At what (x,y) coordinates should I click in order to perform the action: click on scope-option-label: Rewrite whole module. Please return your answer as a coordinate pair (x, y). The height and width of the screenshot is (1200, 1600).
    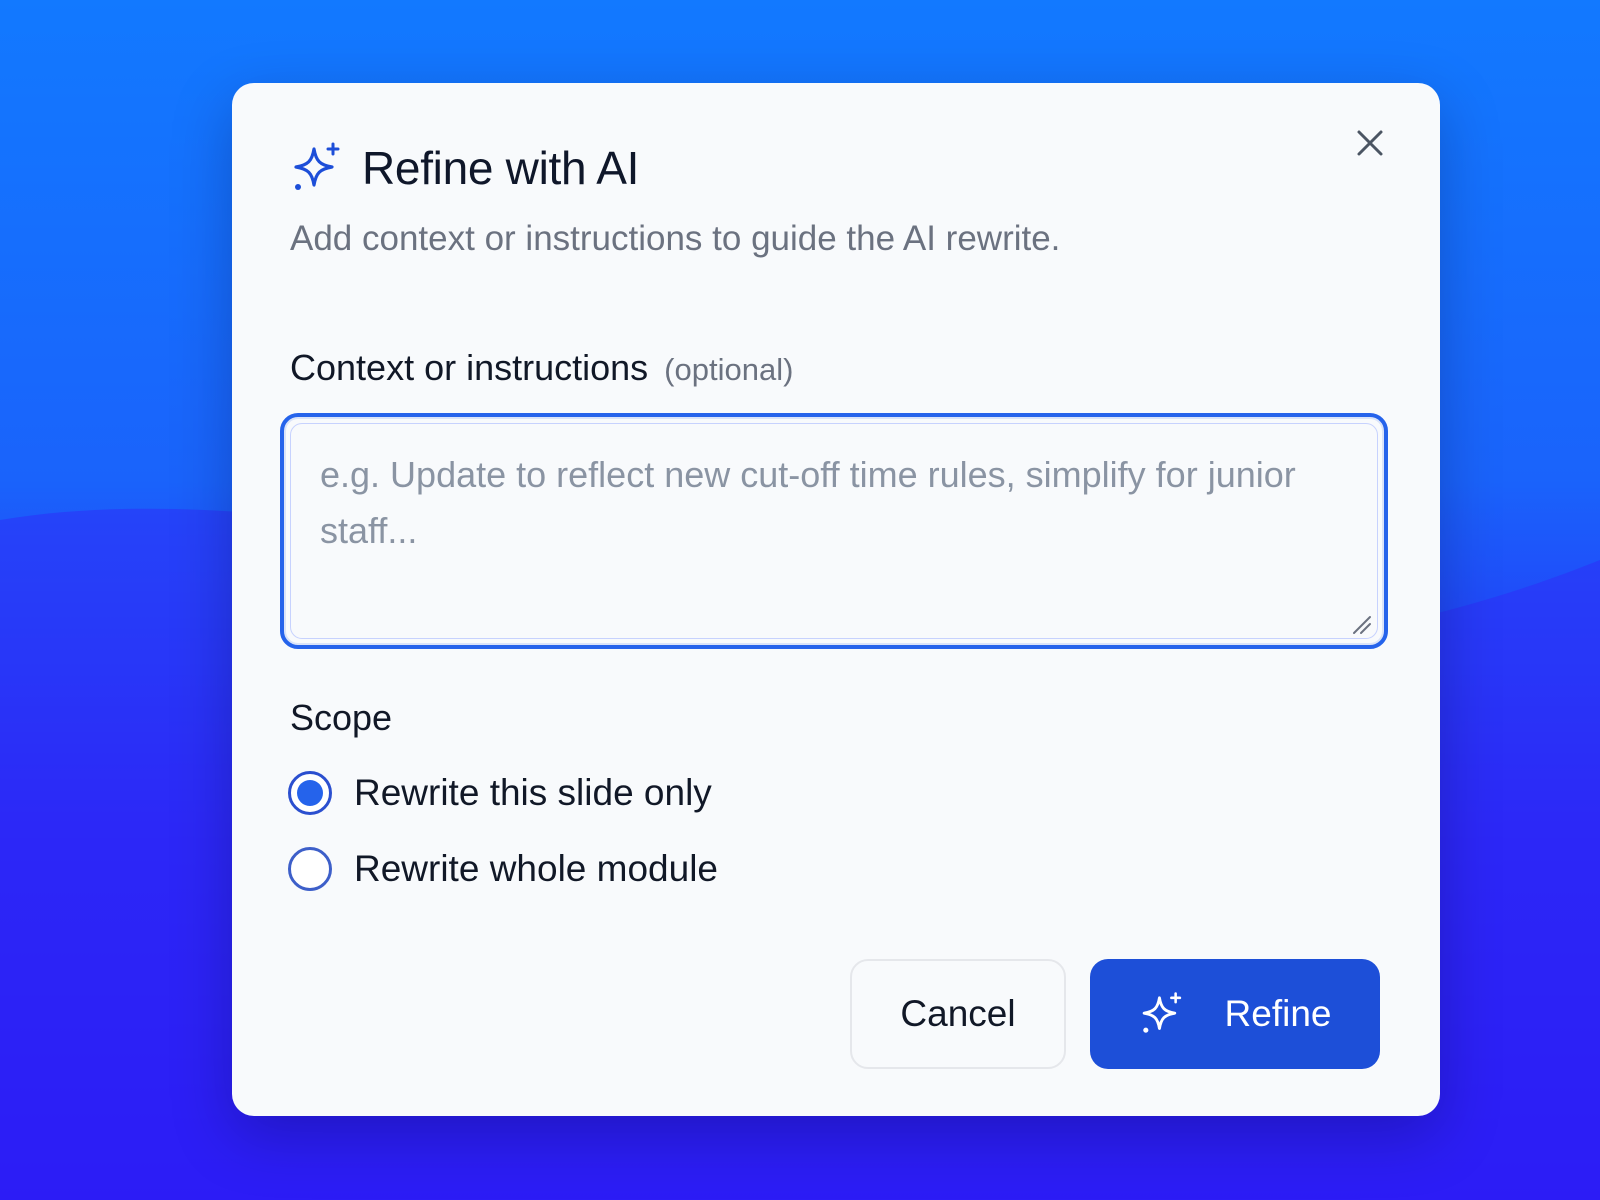
    Looking at the image, I should click on (536, 868).